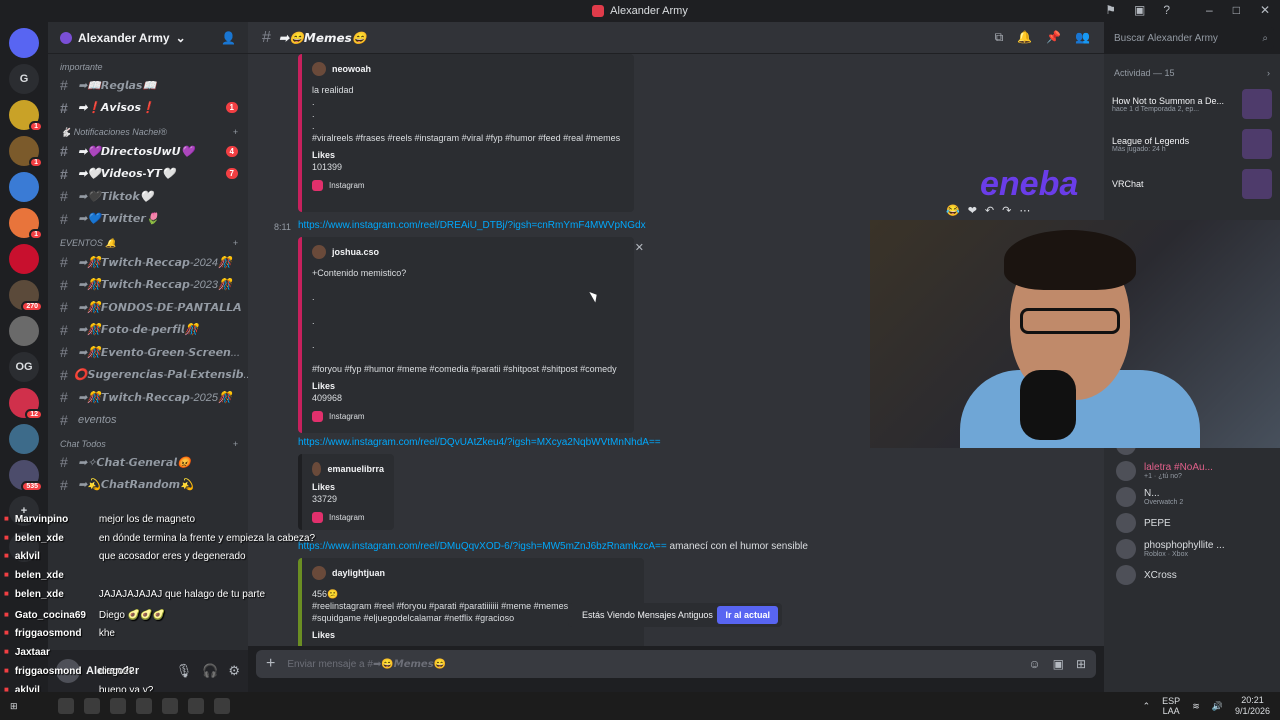 The height and width of the screenshot is (720, 1280). Describe the element at coordinates (355, 469) in the screenshot. I see `embed-author: emanuelibrra` at that location.